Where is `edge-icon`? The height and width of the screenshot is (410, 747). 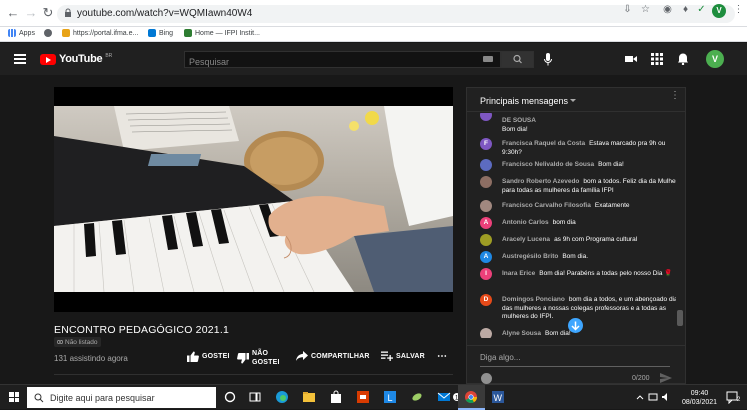
edge-icon is located at coordinates (282, 397).